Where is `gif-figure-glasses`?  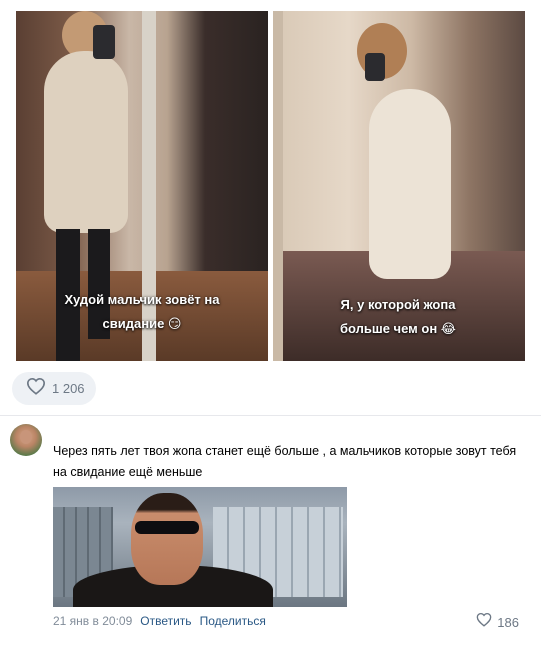
gif-figure-glasses is located at coordinates (167, 527).